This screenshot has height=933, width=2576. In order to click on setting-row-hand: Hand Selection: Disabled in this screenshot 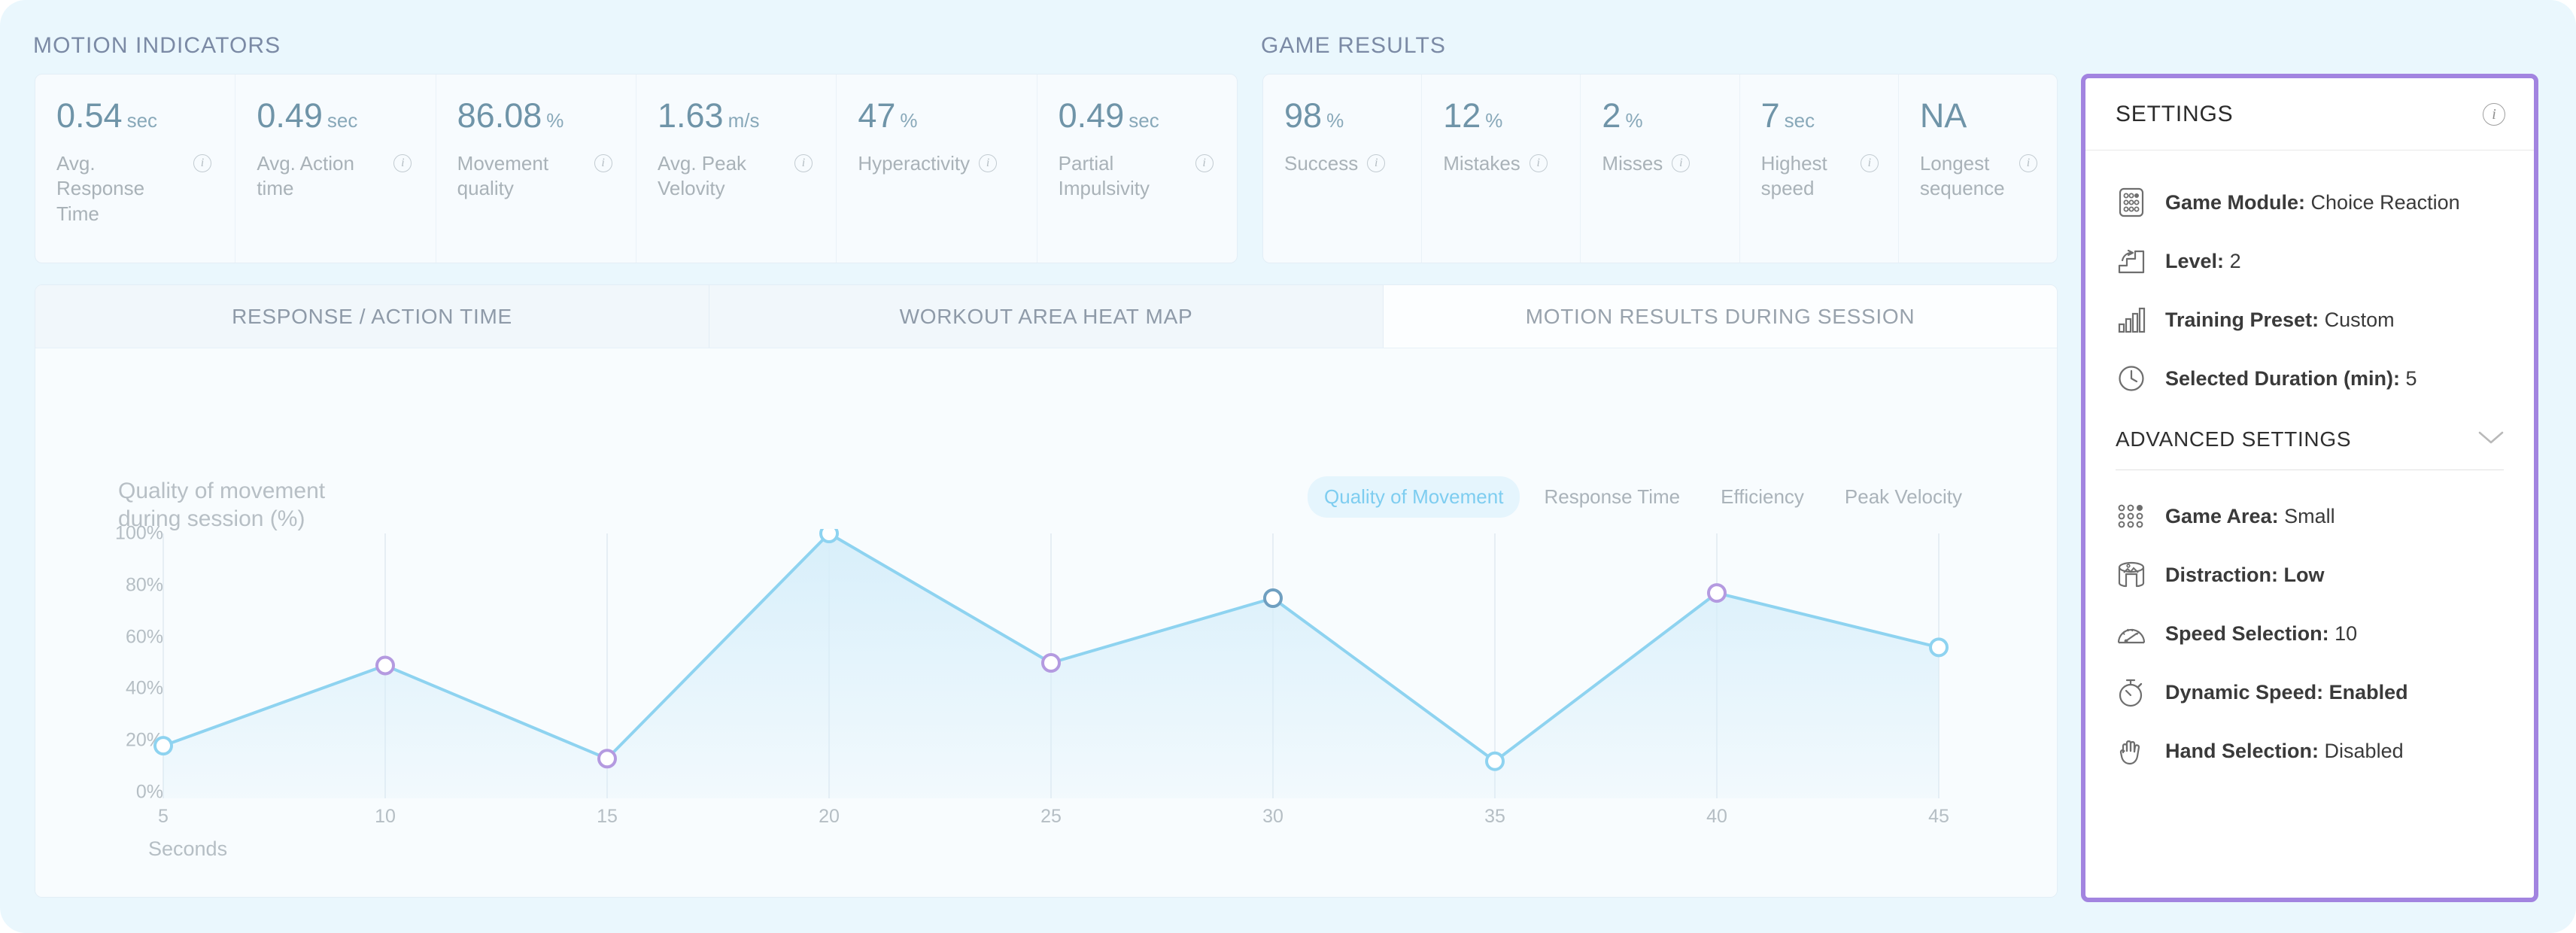, I will do `click(2310, 751)`.